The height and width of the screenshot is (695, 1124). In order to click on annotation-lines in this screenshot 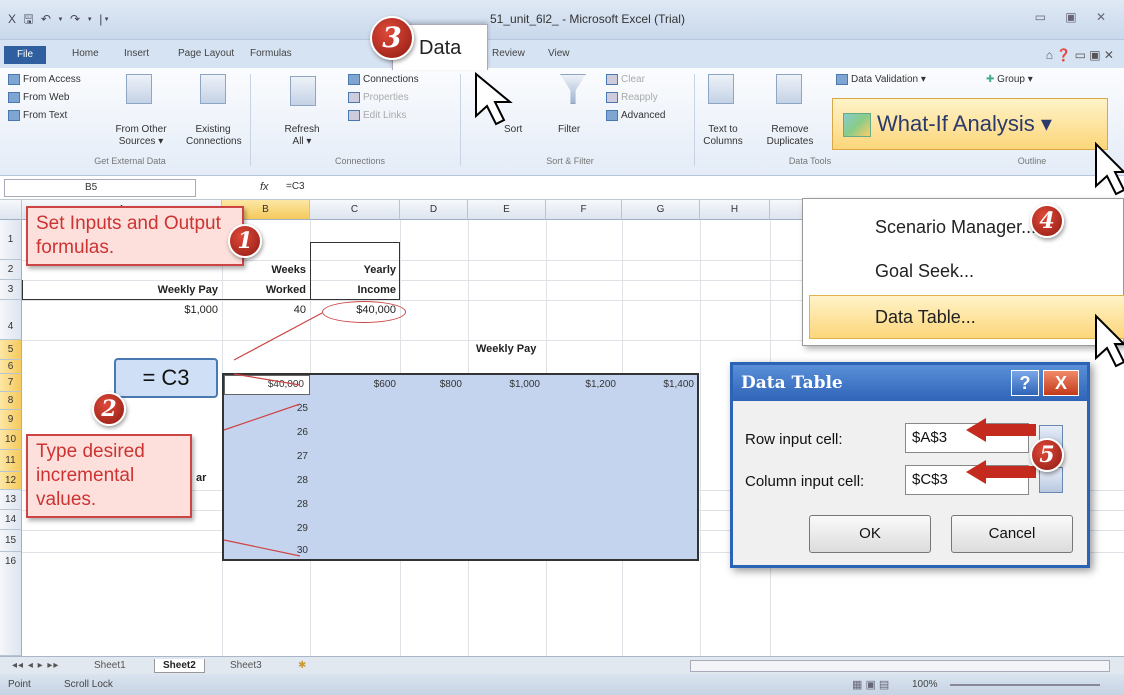, I will do `click(273, 434)`.